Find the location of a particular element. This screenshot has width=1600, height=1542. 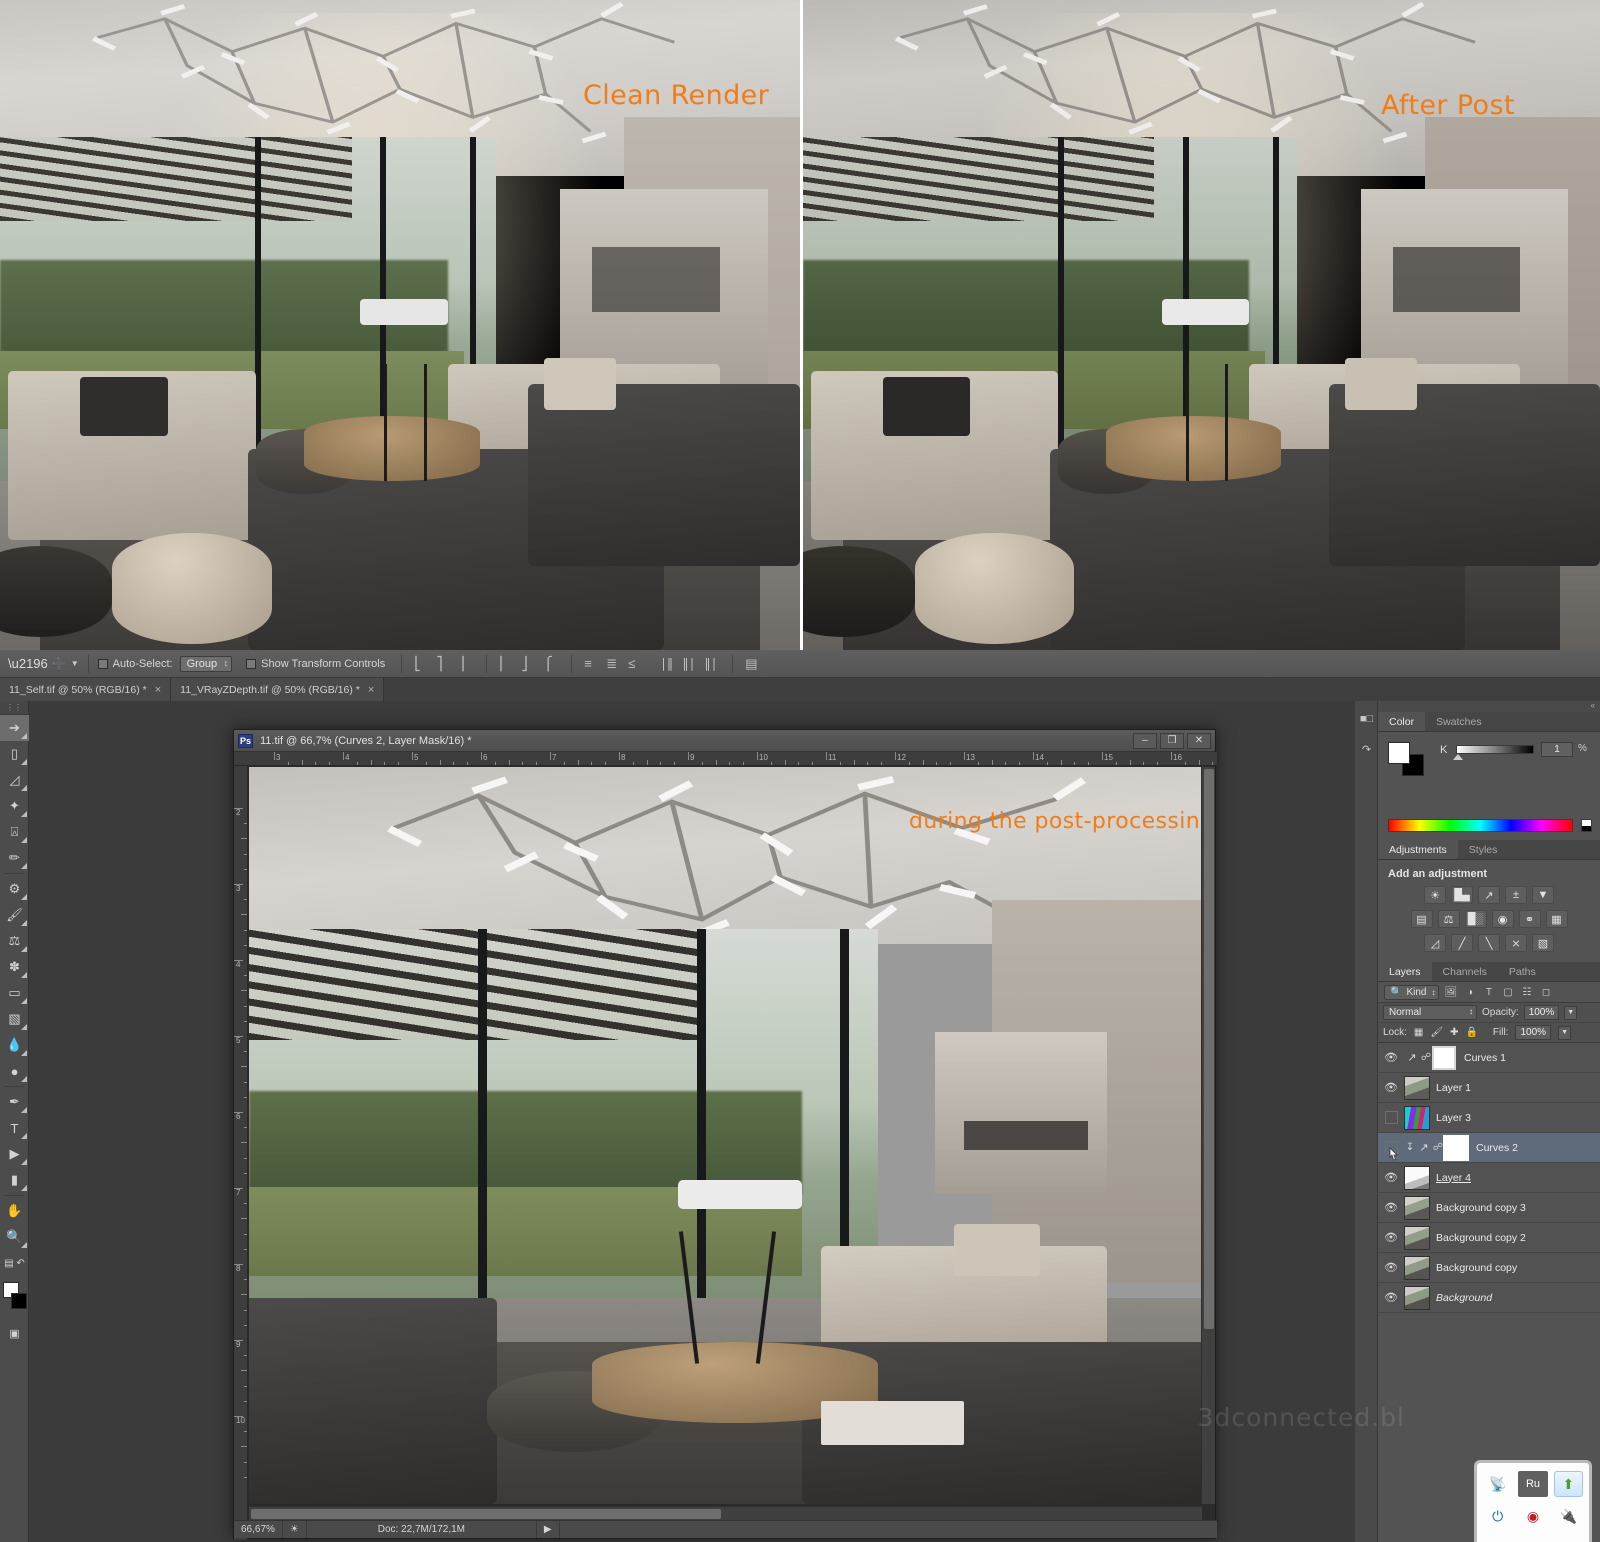

vertical-ruler: 2 3 4 5 6 7 8 9 10 is located at coordinates (241, 1153).